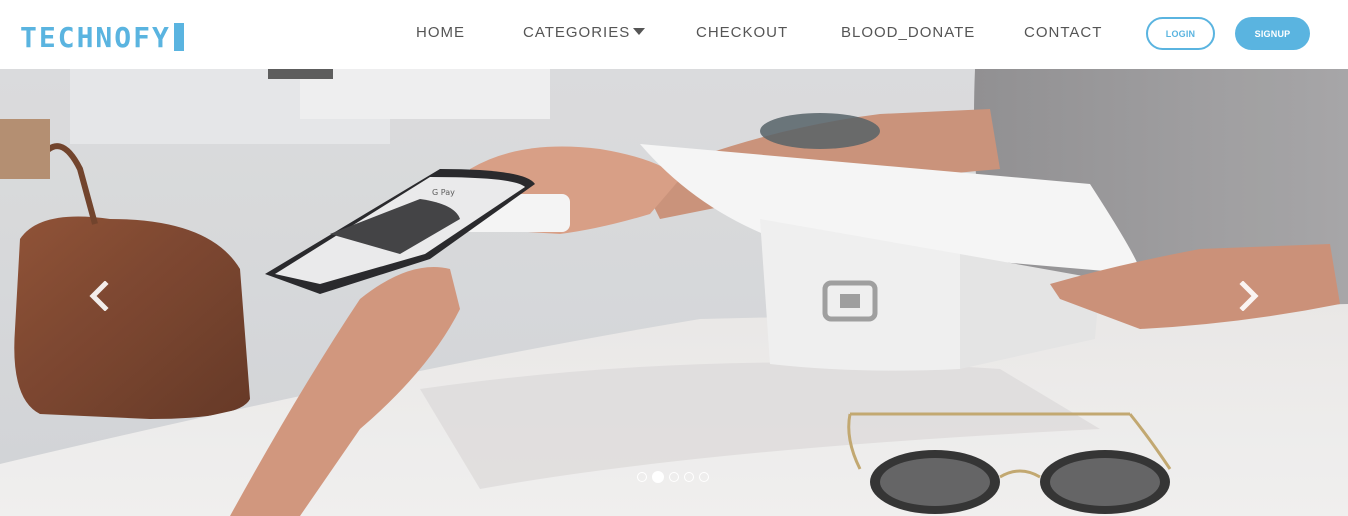 The image size is (1348, 516). I want to click on brand-logo: TECHNOFY, so click(102, 37).